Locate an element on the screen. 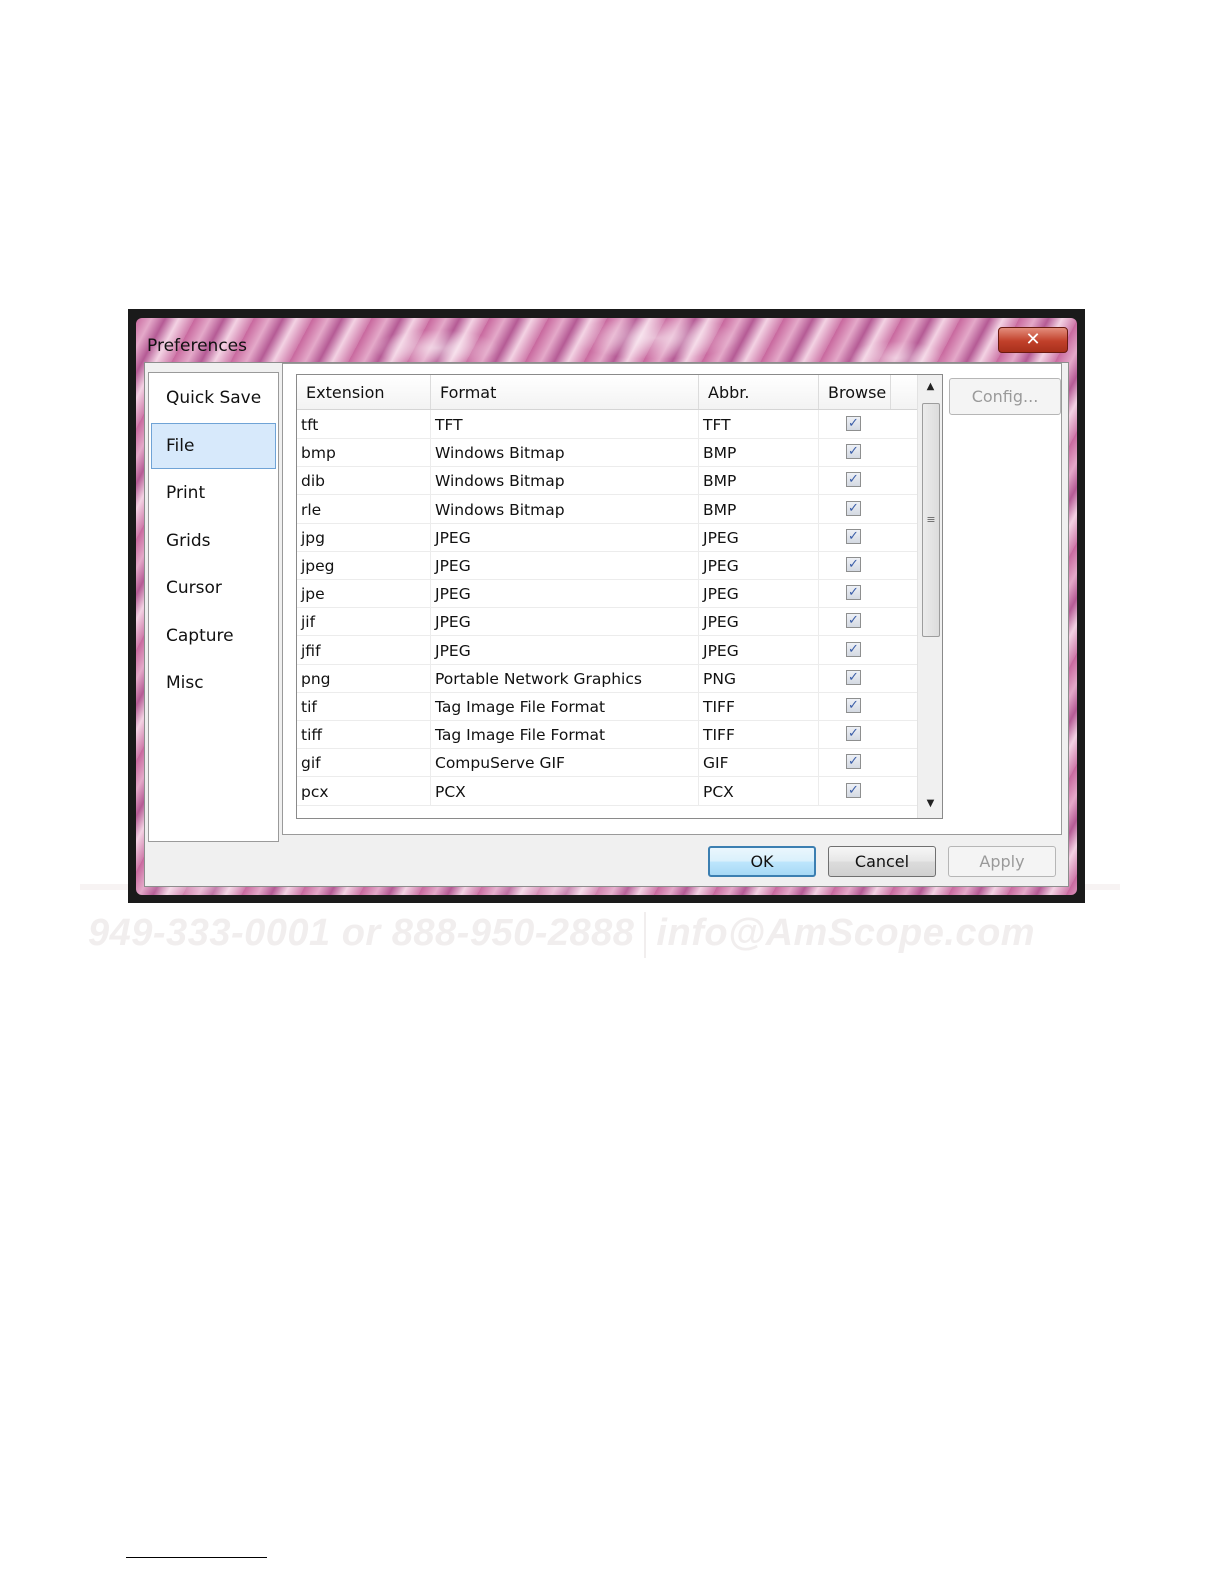 The image size is (1224, 1584). cell-format: TFT is located at coordinates (567, 424).